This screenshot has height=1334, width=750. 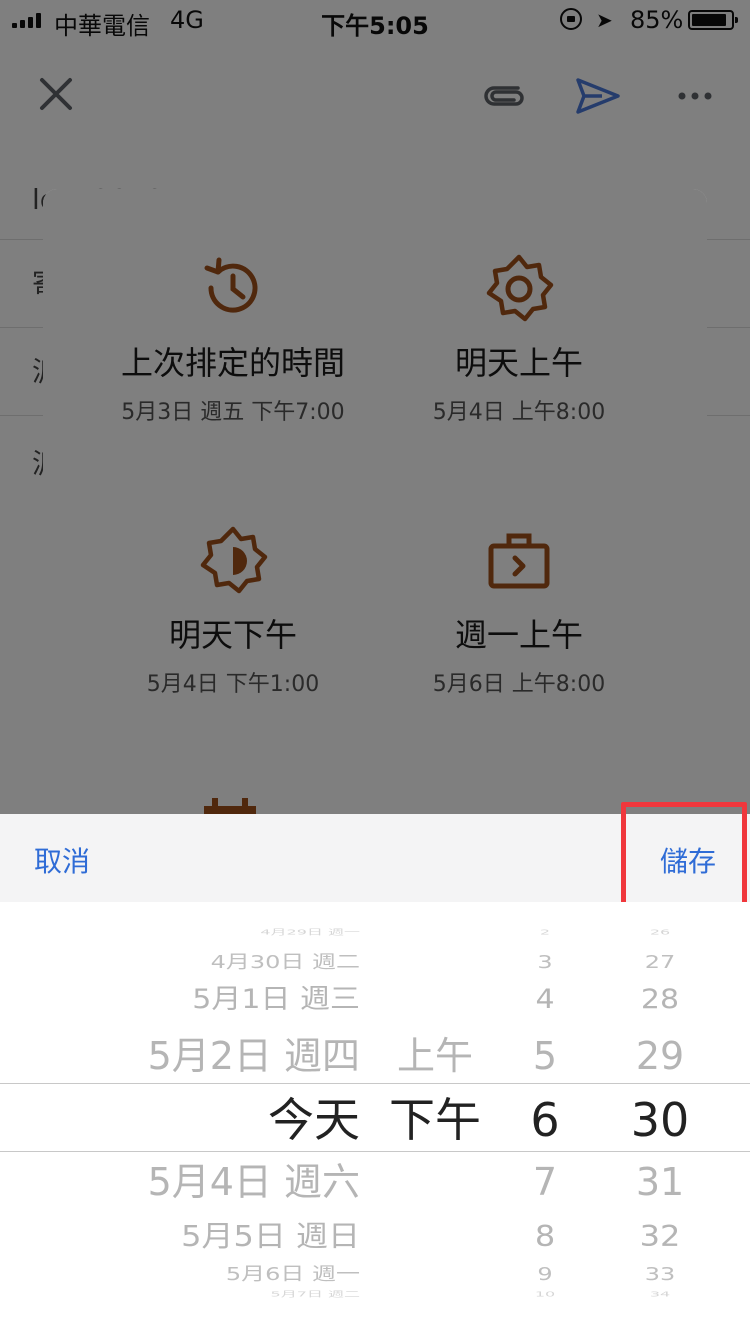 I want to click on picker-option: 5月2日 週四, so click(x=180, y=1056).